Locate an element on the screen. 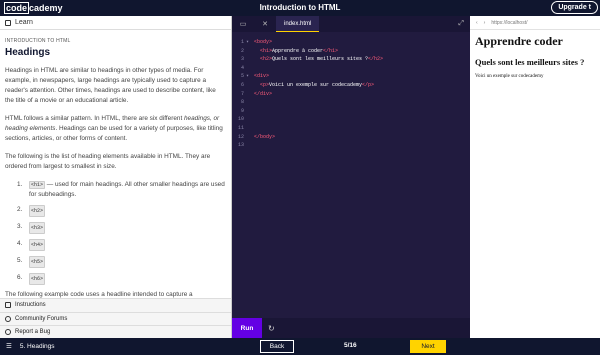 The height and width of the screenshot is (355, 600). code-line: 13 is located at coordinates (351, 145).